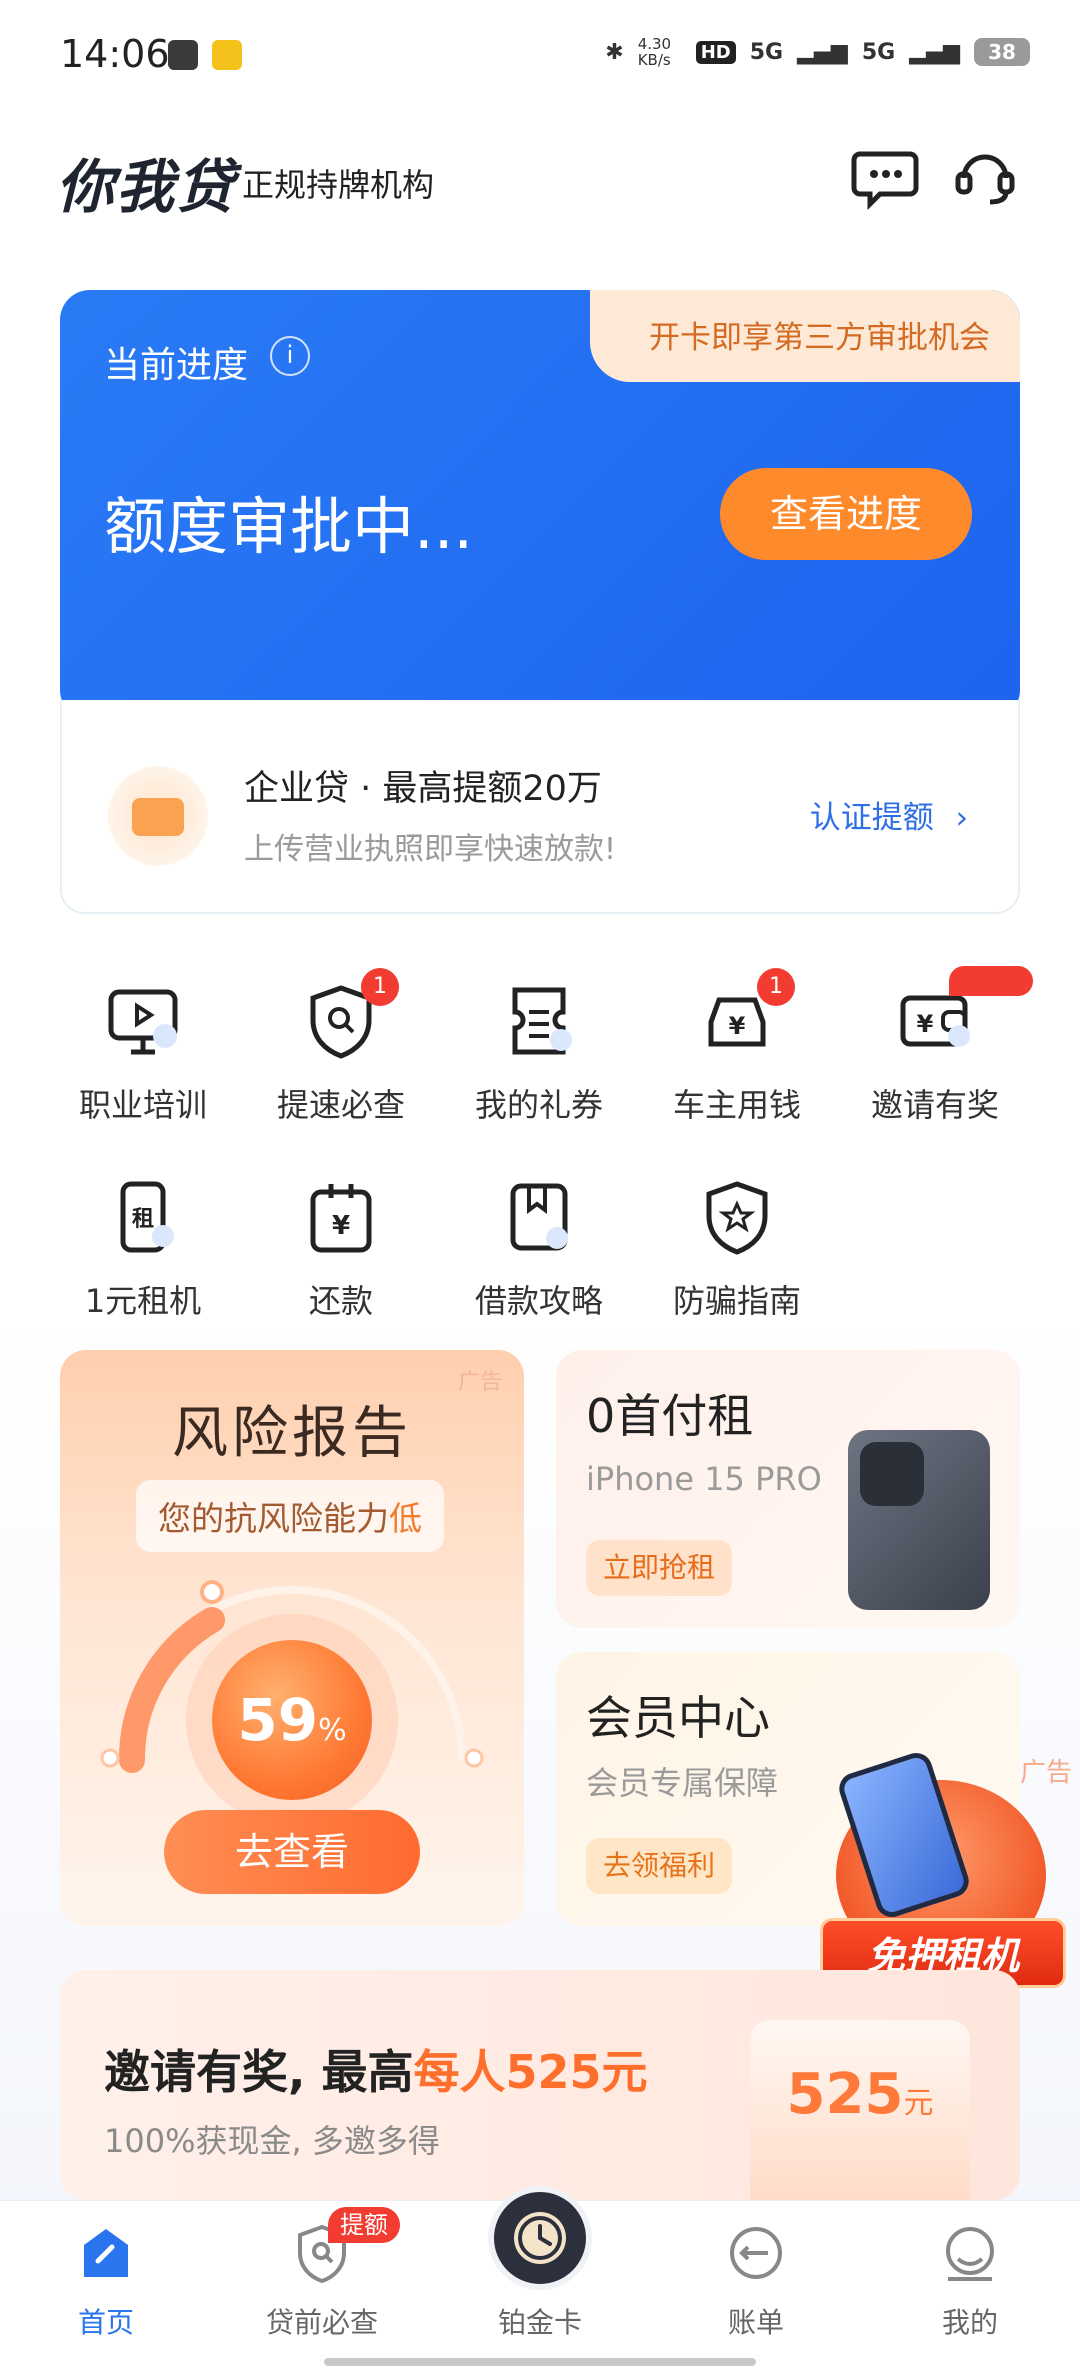  I want to click on home-indicator, so click(540, 2362).